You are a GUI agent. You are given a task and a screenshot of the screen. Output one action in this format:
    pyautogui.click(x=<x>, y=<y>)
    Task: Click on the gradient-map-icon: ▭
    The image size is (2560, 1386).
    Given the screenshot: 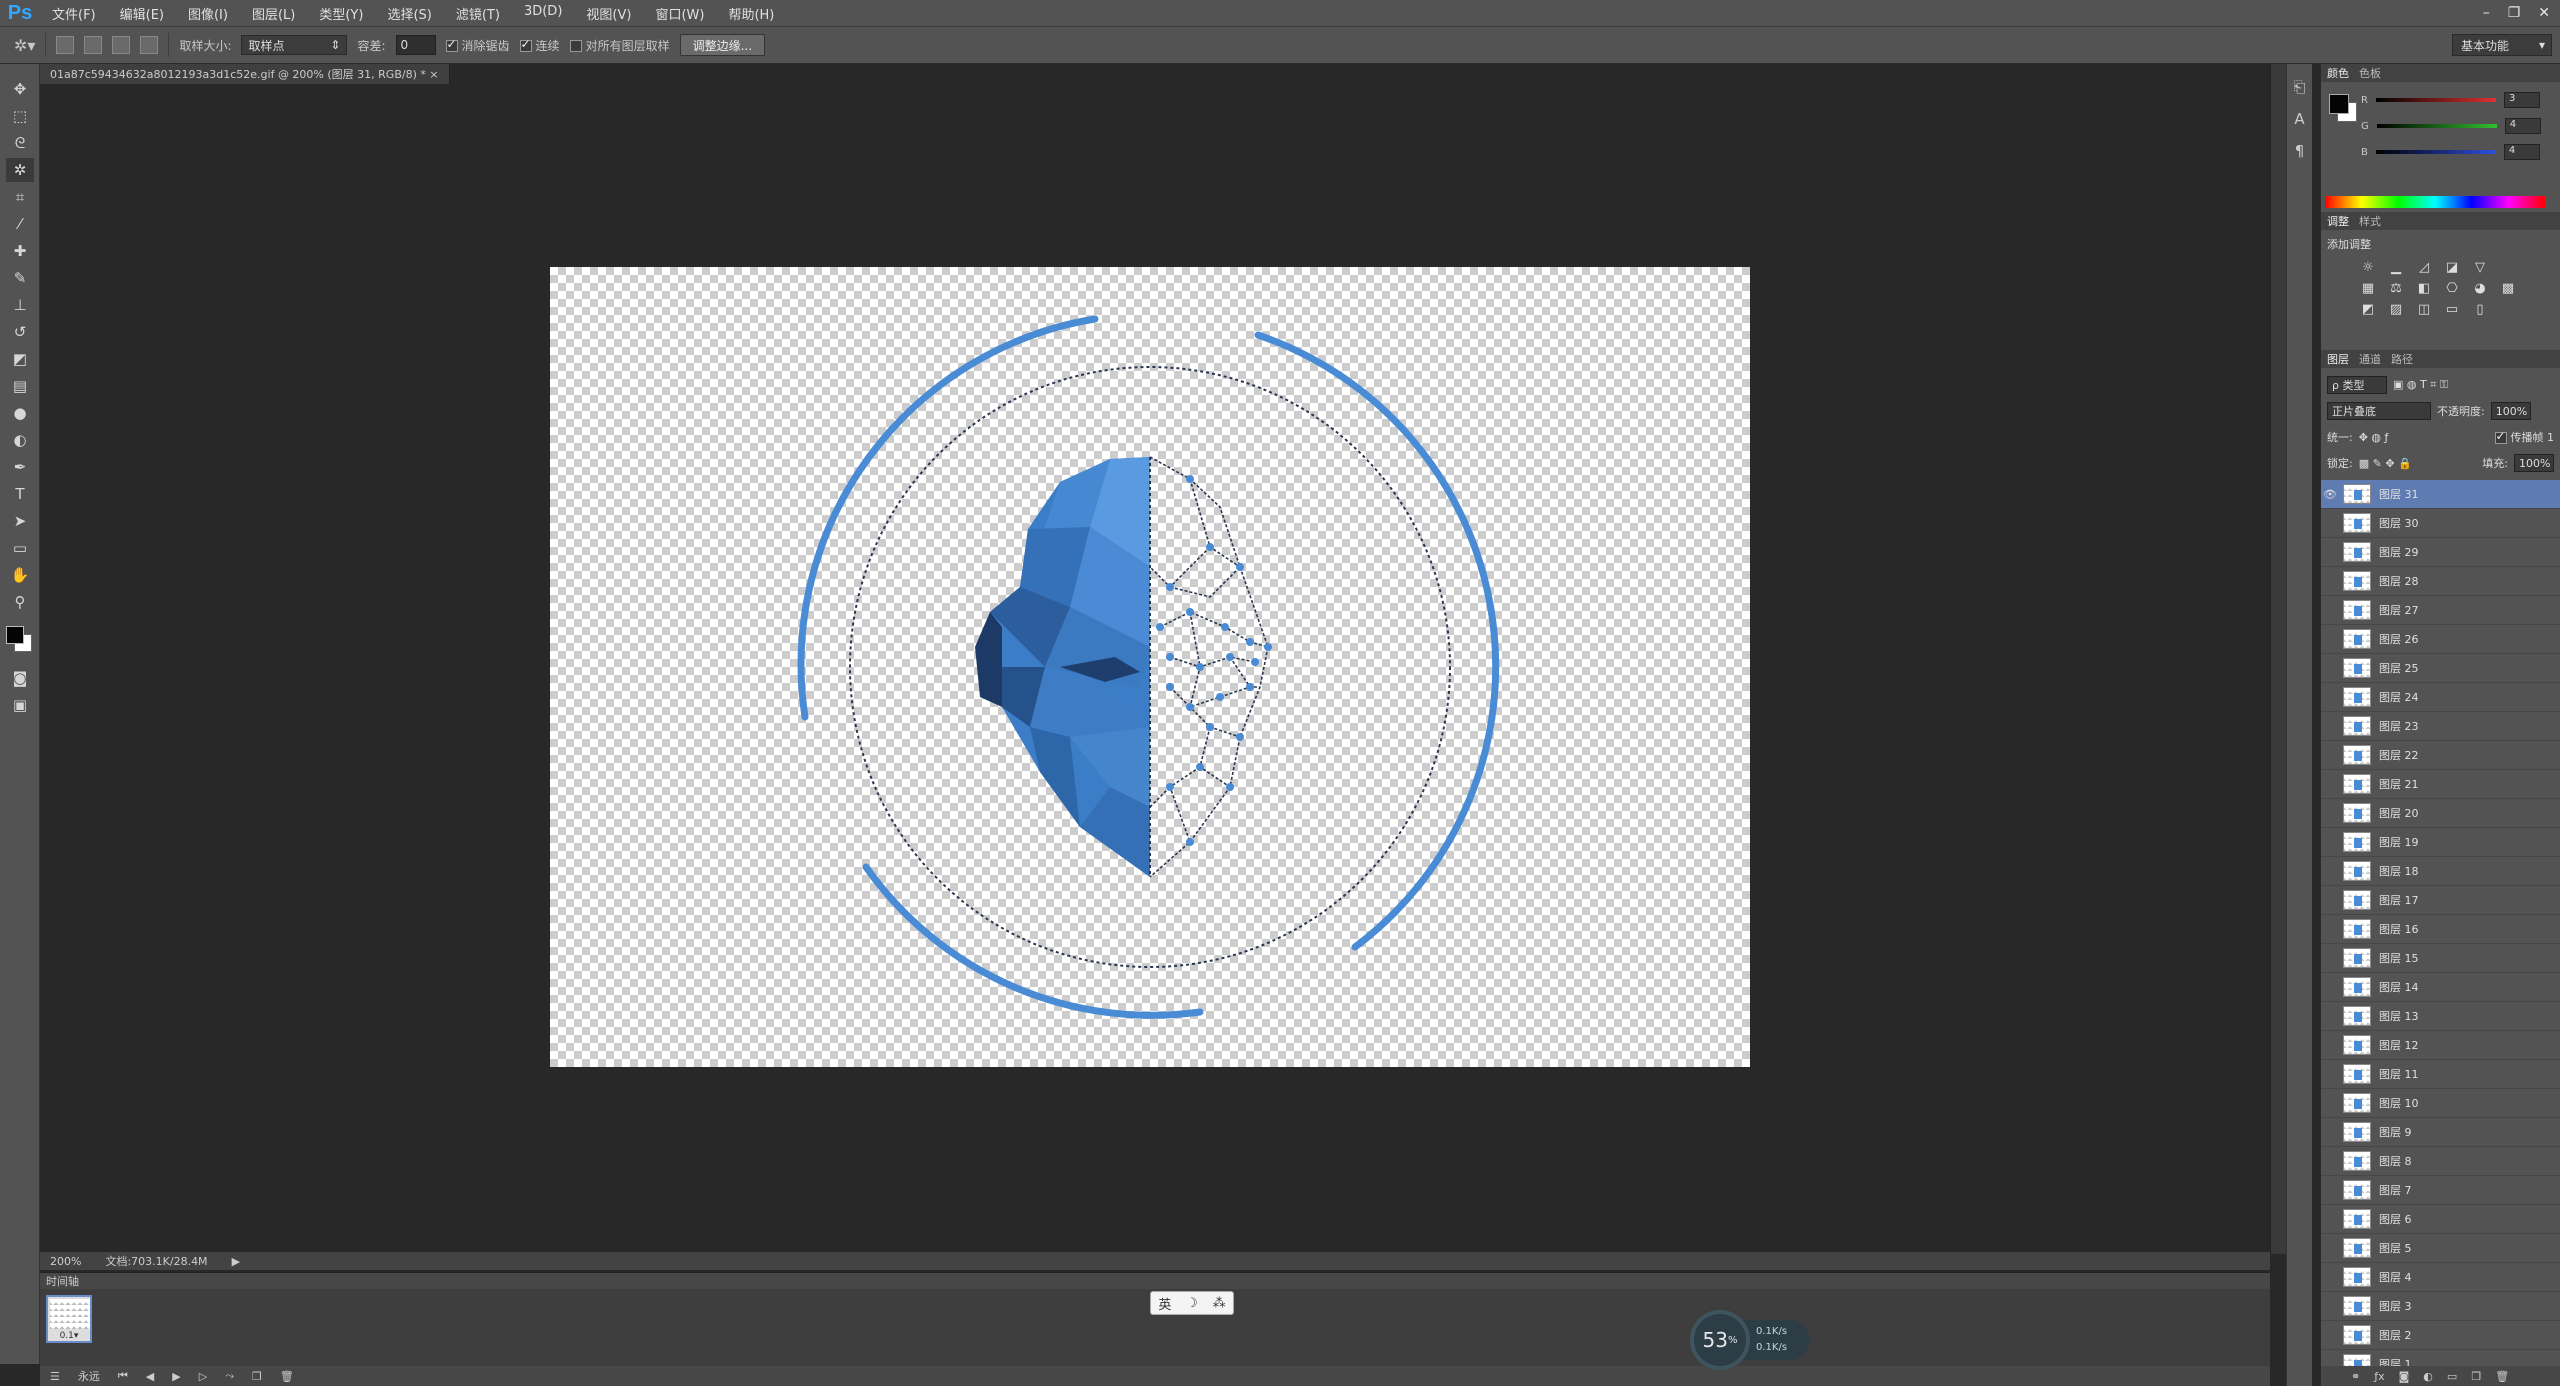 What is the action you would take?
    pyautogui.click(x=2452, y=309)
    